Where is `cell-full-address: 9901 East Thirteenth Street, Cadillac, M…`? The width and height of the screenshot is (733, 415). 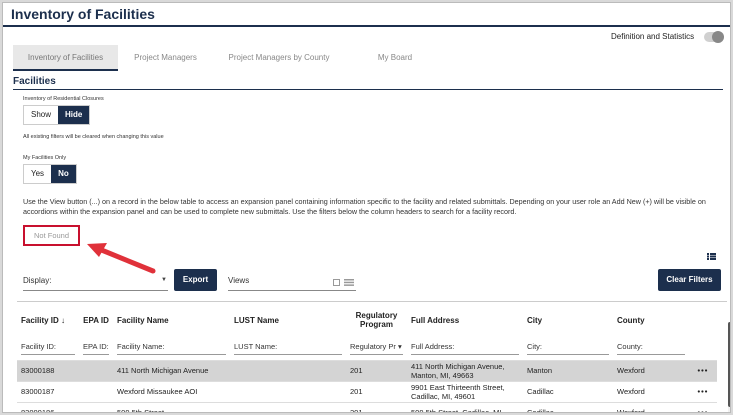
cell-full-address: 9901 East Thirteenth Street, Cadillac, M… is located at coordinates (465, 391).